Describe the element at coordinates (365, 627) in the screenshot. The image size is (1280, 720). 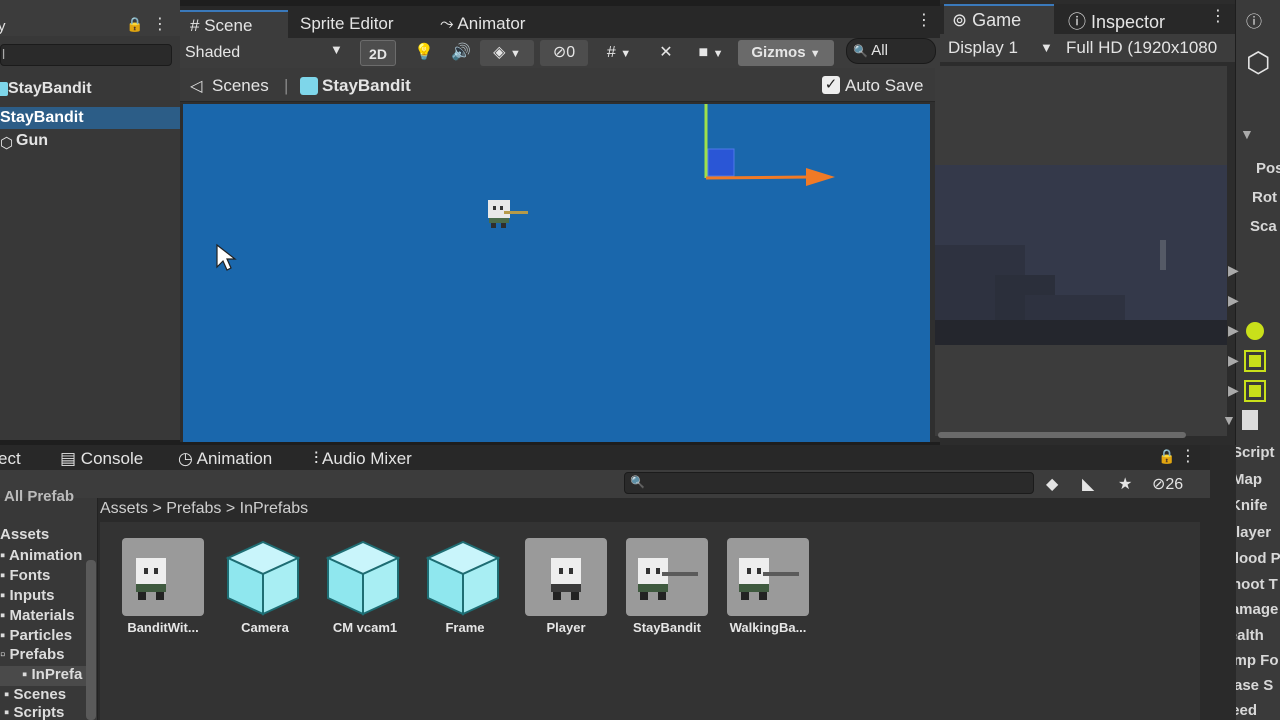
I see `asset-label: CM vcam1` at that location.